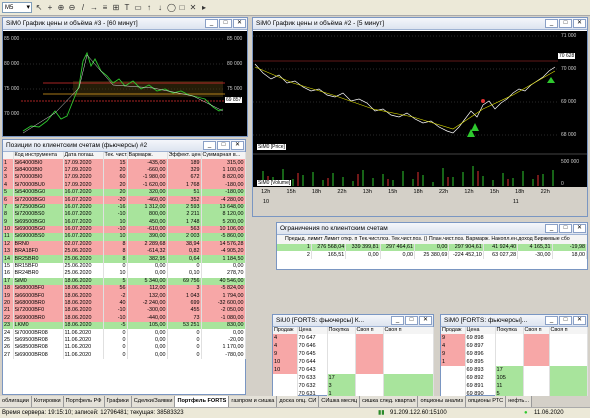 The width and height of the screenshot is (590, 418). I want to click on arrow-up-icon: ↑, so click(149, 8).